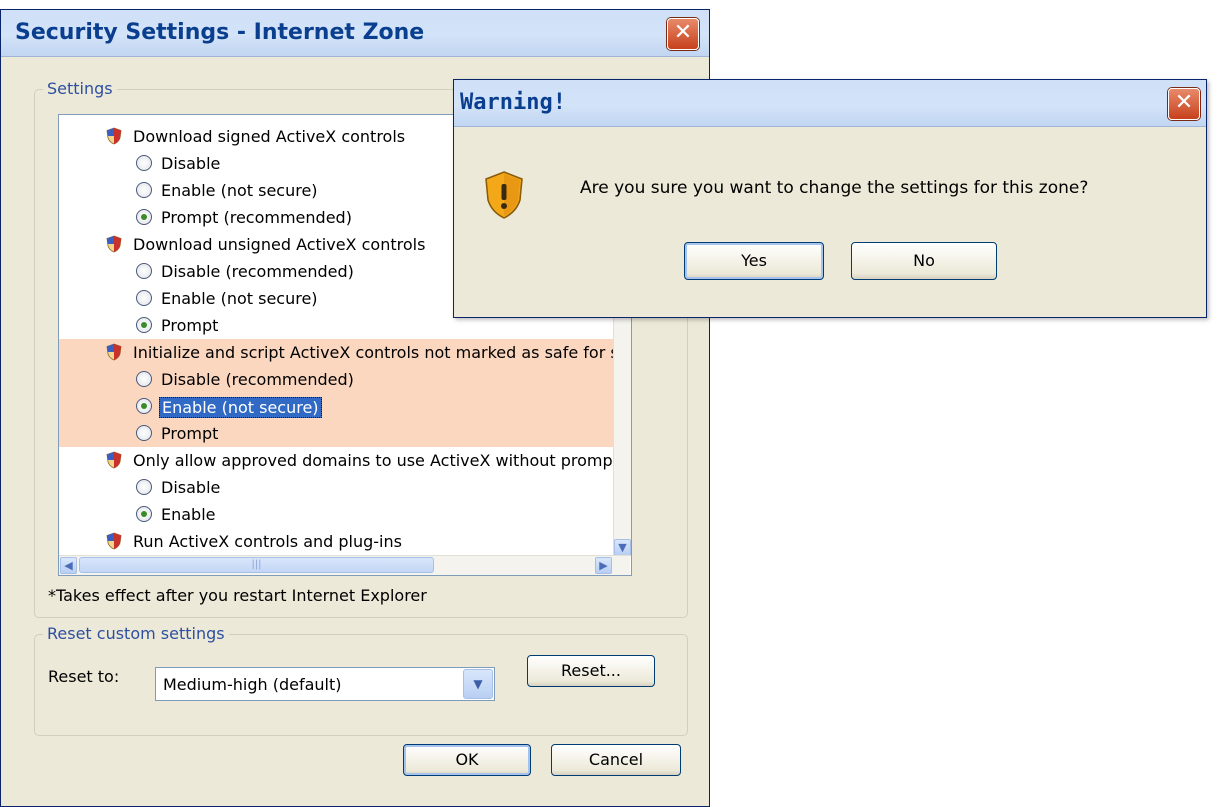  Describe the element at coordinates (256, 217) in the screenshot. I see `setting-option-label: Prompt (recommended)` at that location.